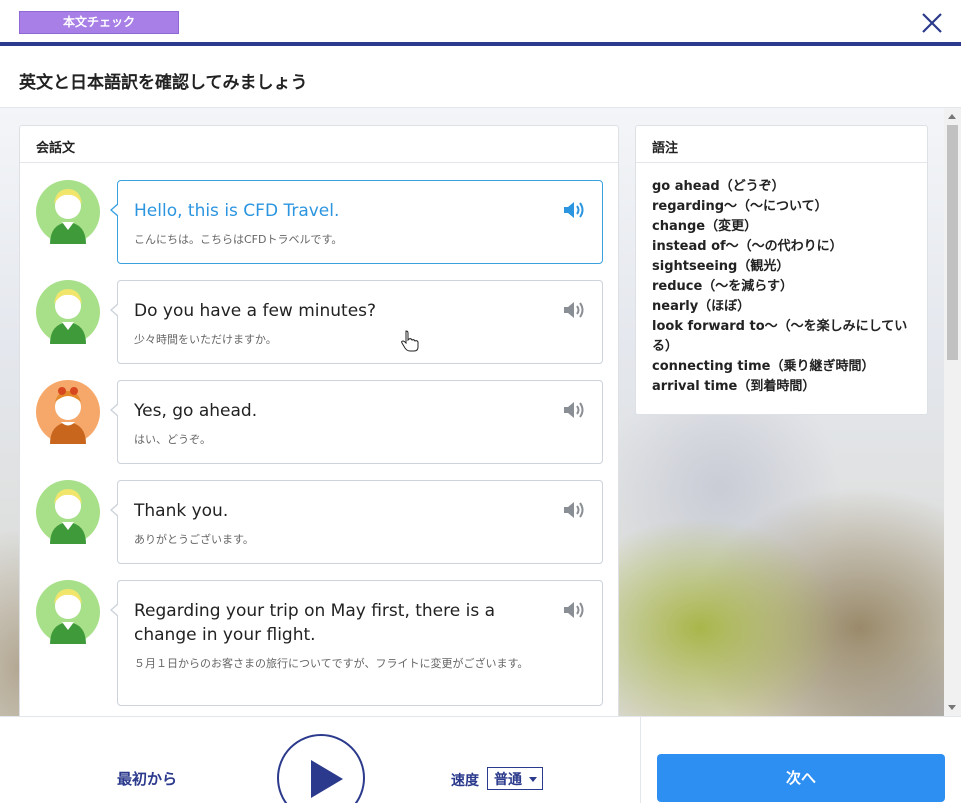 This screenshot has height=803, width=961. What do you see at coordinates (780, 336) in the screenshot?
I see `glossary-item: look forward to〜（〜を楽しみにしている）` at bounding box center [780, 336].